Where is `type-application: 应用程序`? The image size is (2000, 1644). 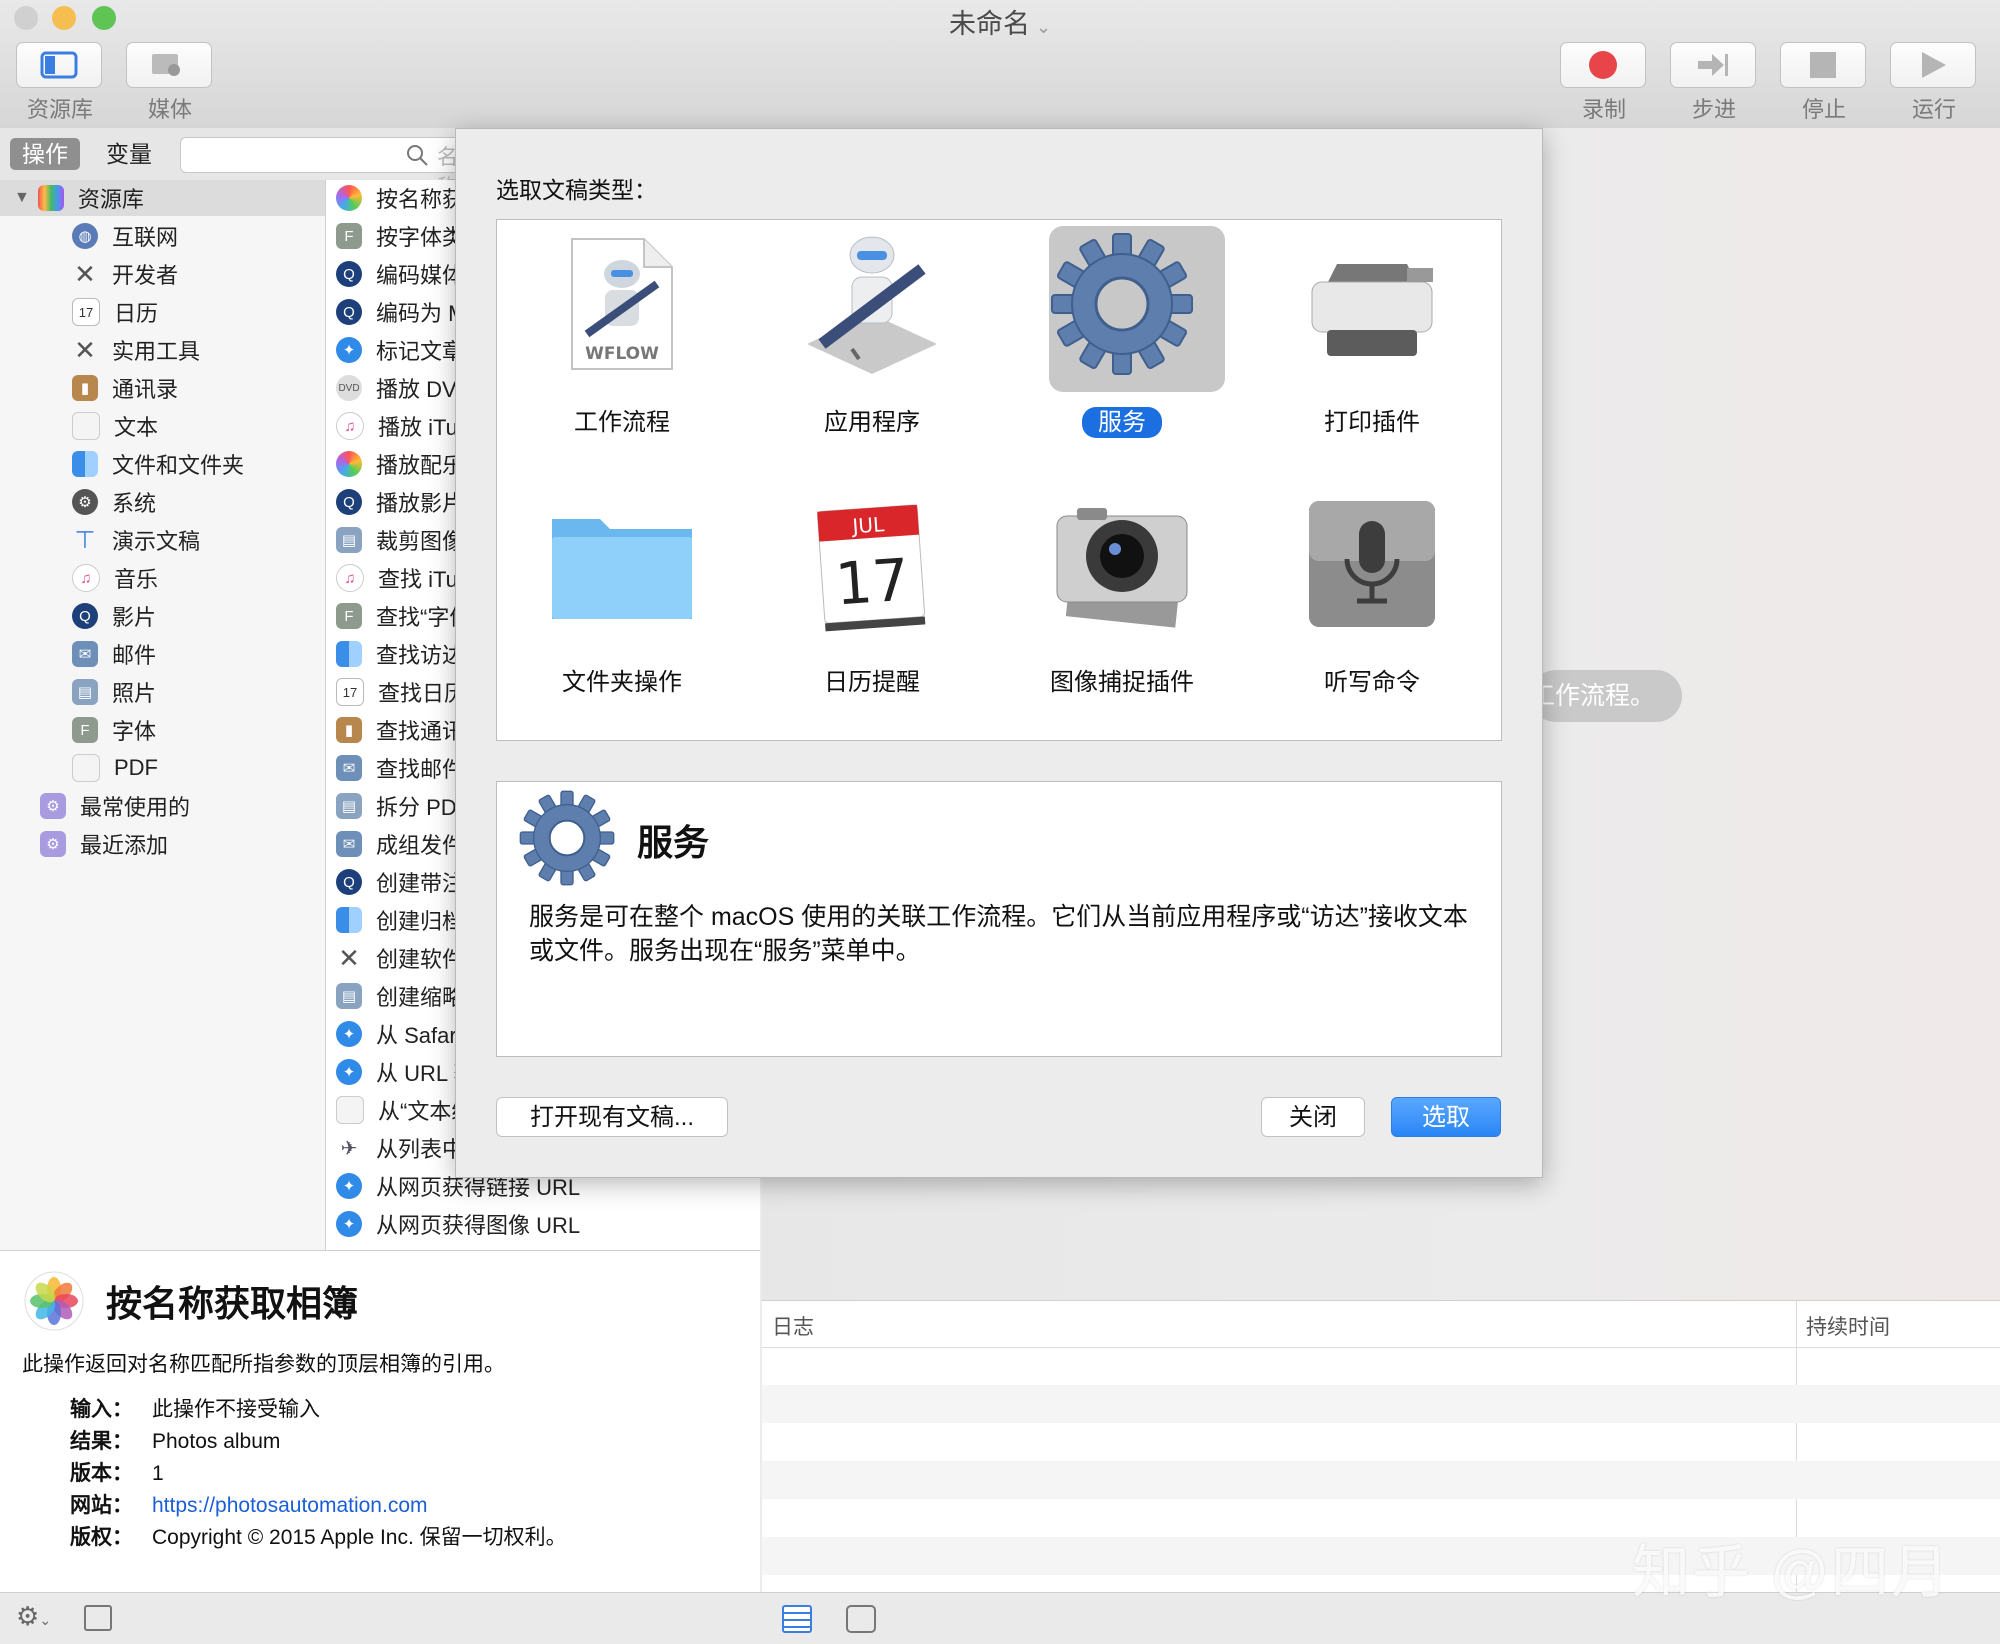 type-application: 应用程序 is located at coordinates (872, 350).